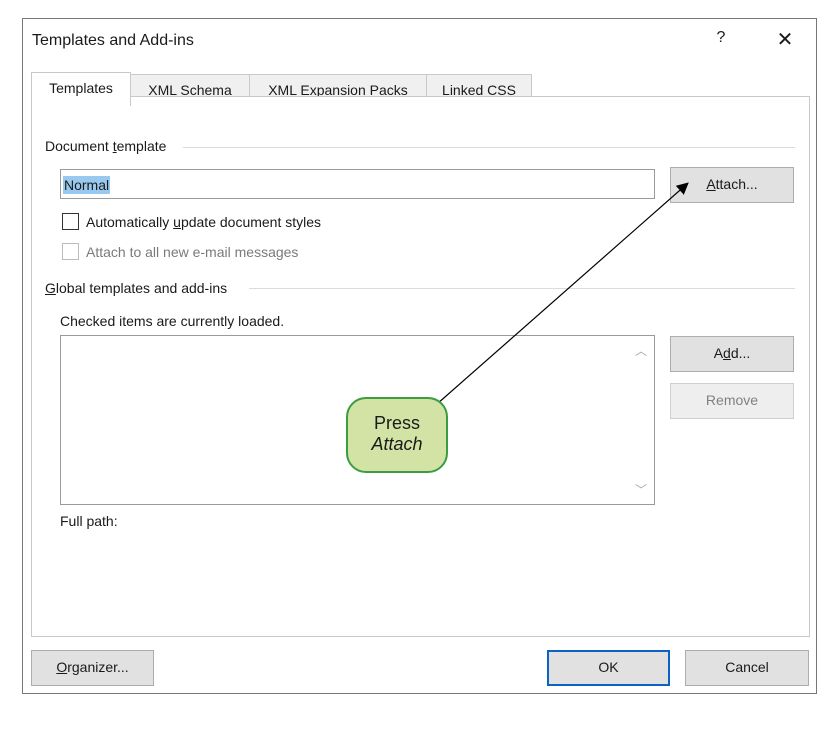  I want to click on callout-arrow, so click(562, 293).